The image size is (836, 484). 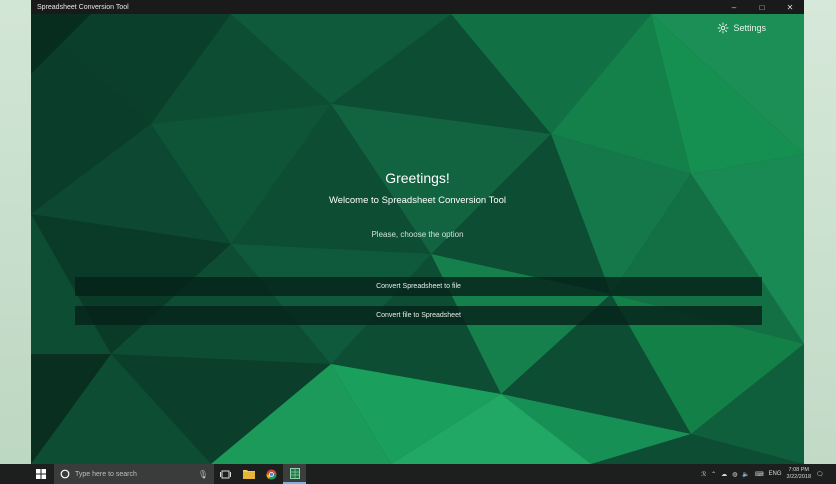 What do you see at coordinates (83, 7) in the screenshot?
I see `window-title: Spreadsheet Conversion Tool` at bounding box center [83, 7].